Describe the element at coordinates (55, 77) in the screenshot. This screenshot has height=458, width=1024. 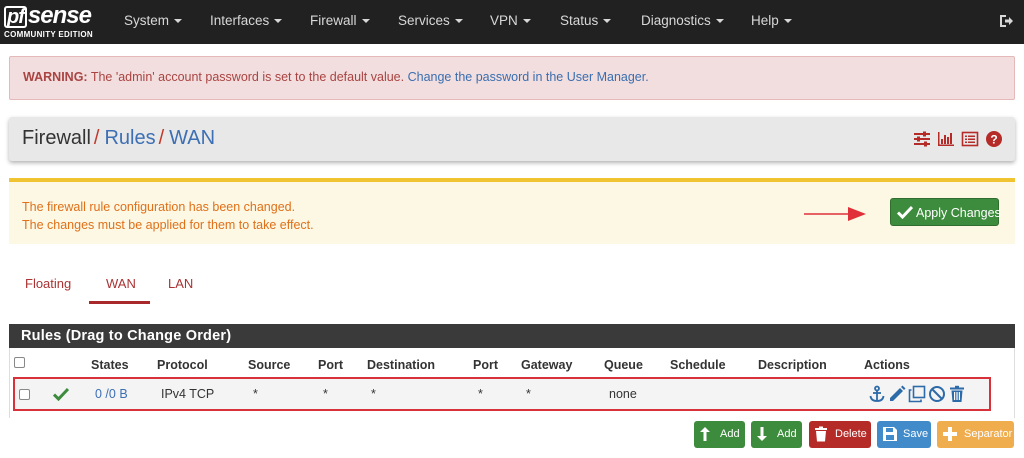
I see `warning-prefix: WARNING:` at that location.